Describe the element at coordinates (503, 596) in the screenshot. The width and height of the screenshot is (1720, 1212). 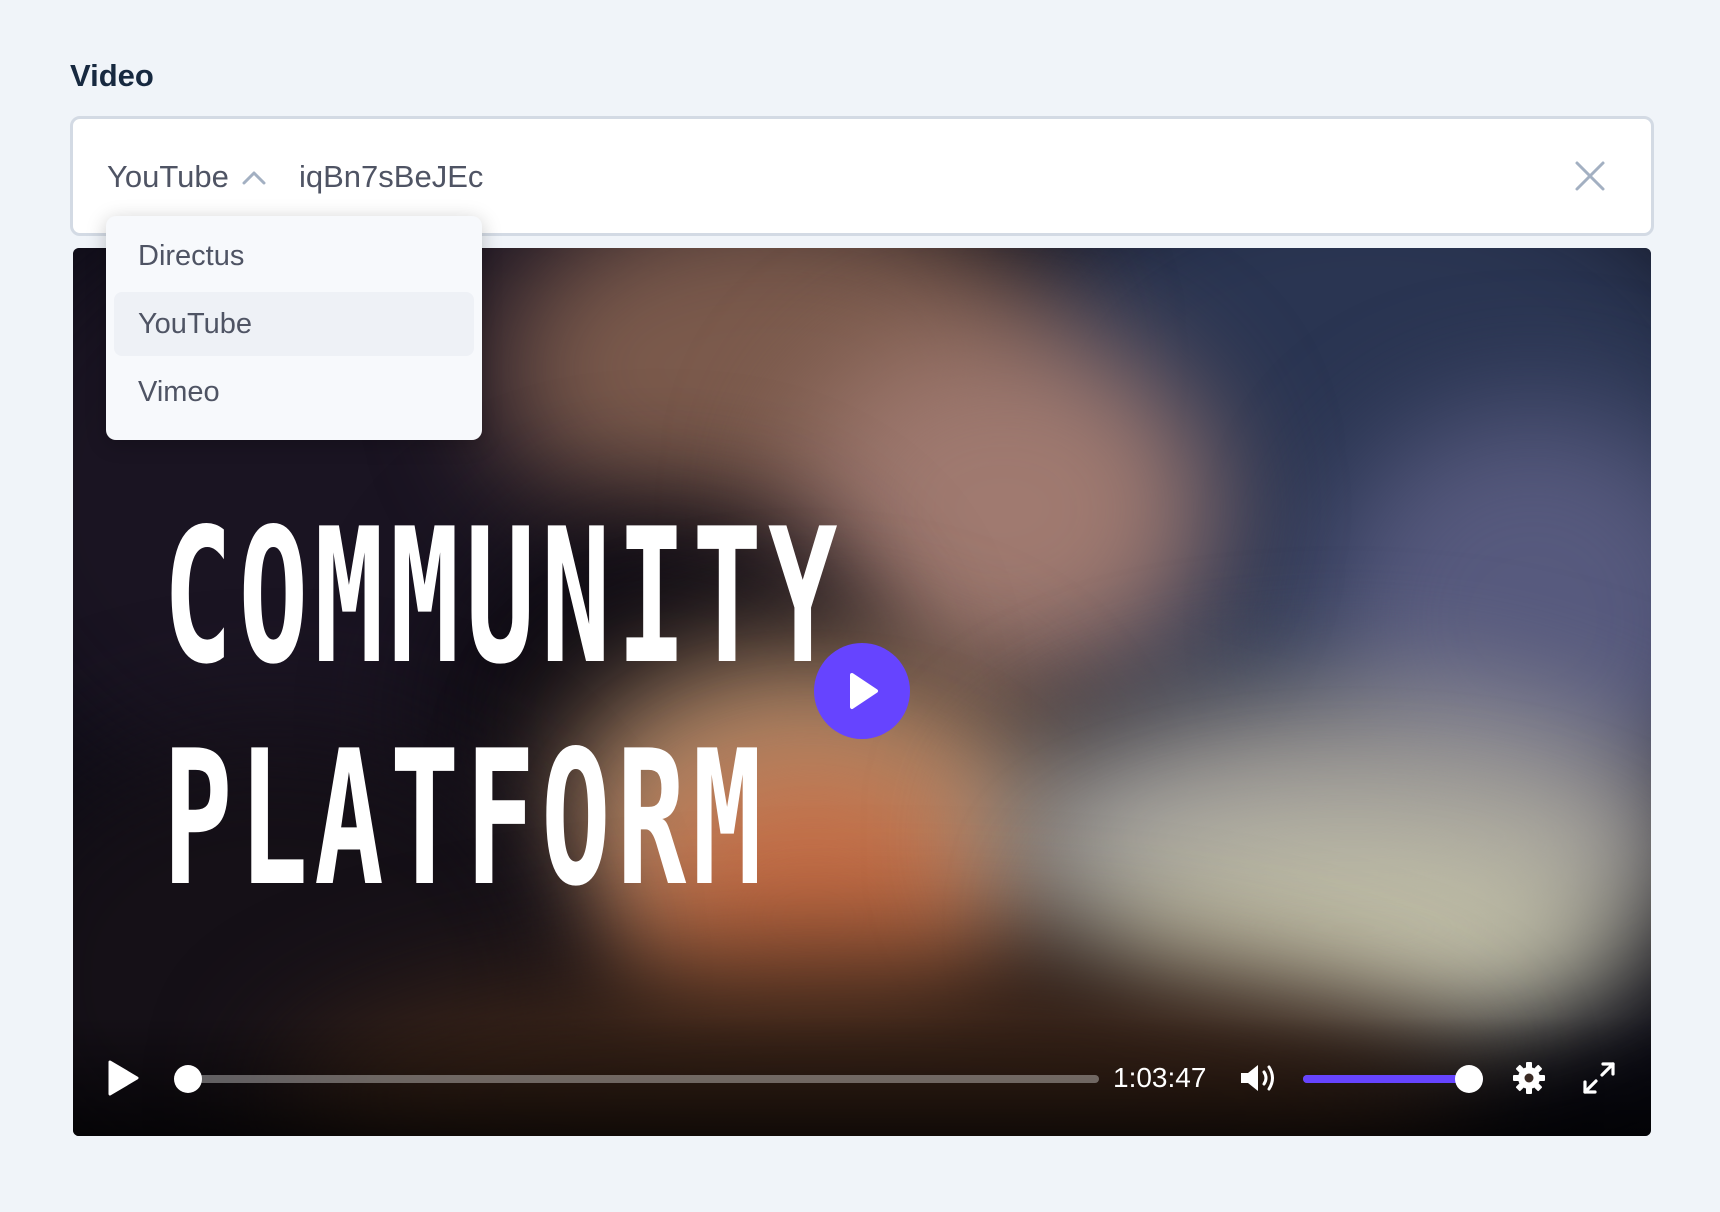
I see `thumbnail-title-line-1: COMMUNITY` at that location.